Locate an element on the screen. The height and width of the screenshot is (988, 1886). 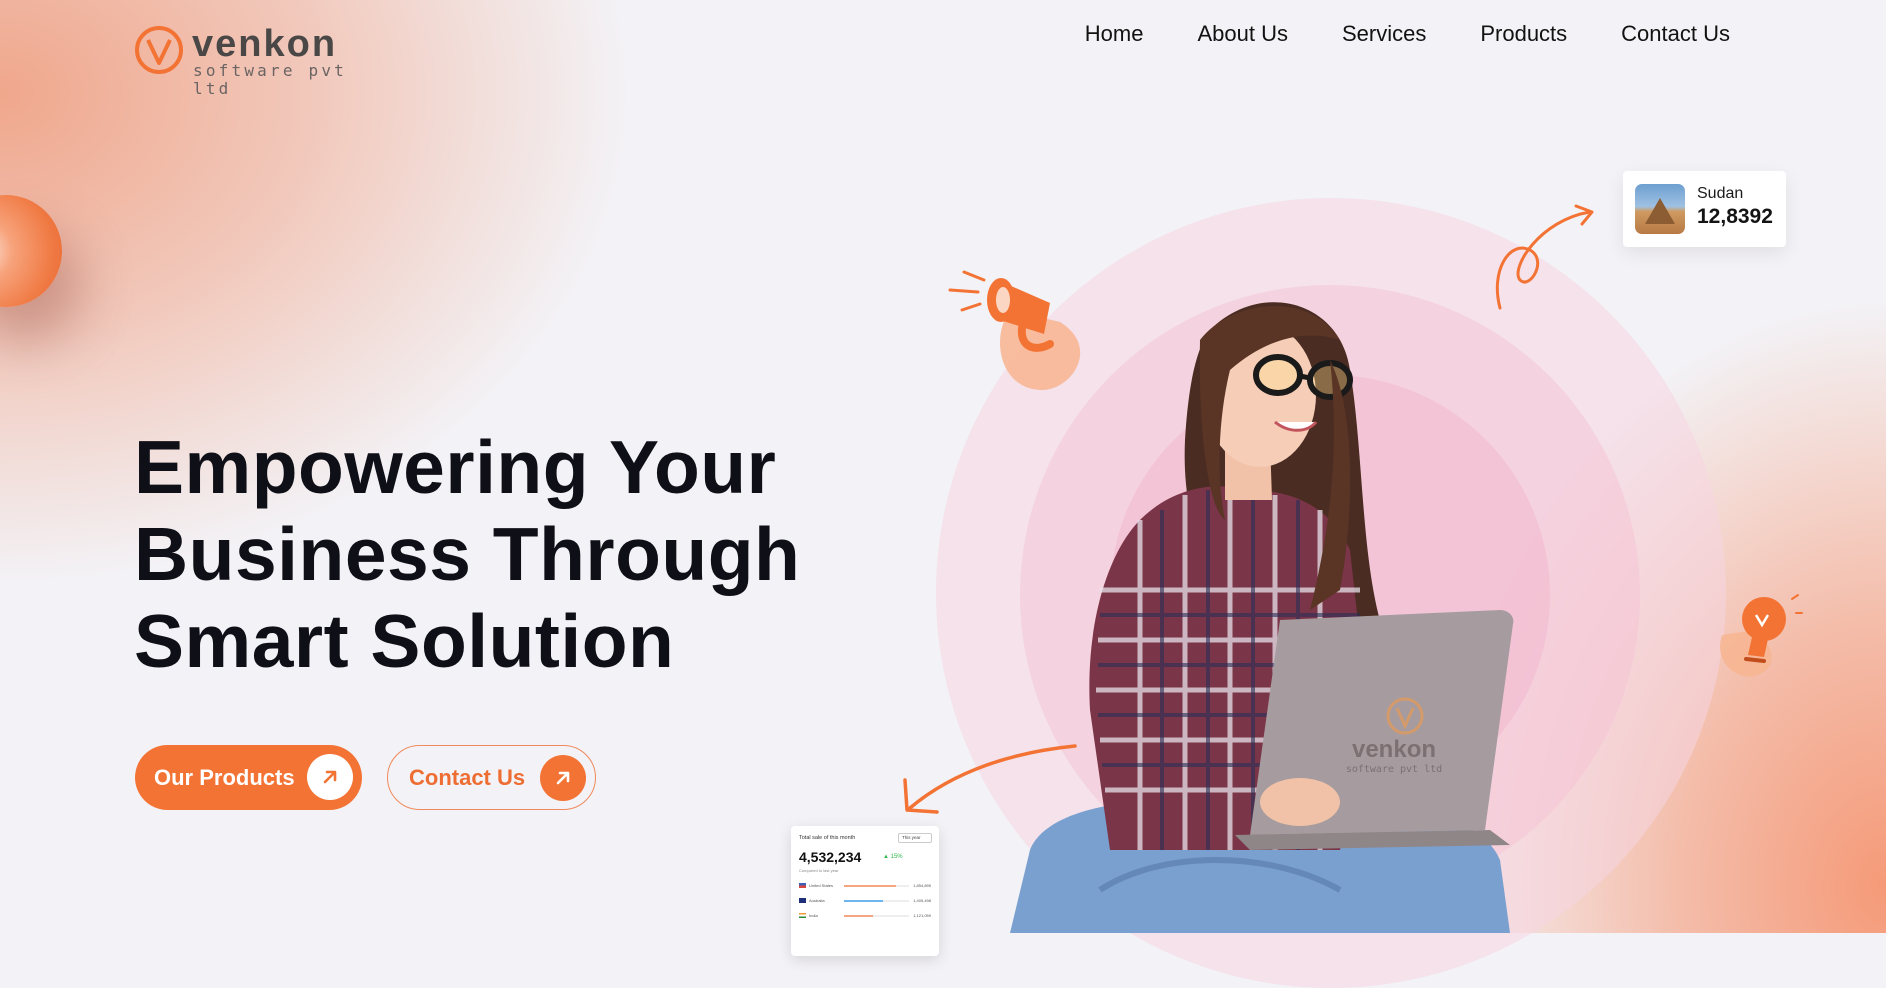
dash-row: United States 1,854,895 is located at coordinates (865, 886).